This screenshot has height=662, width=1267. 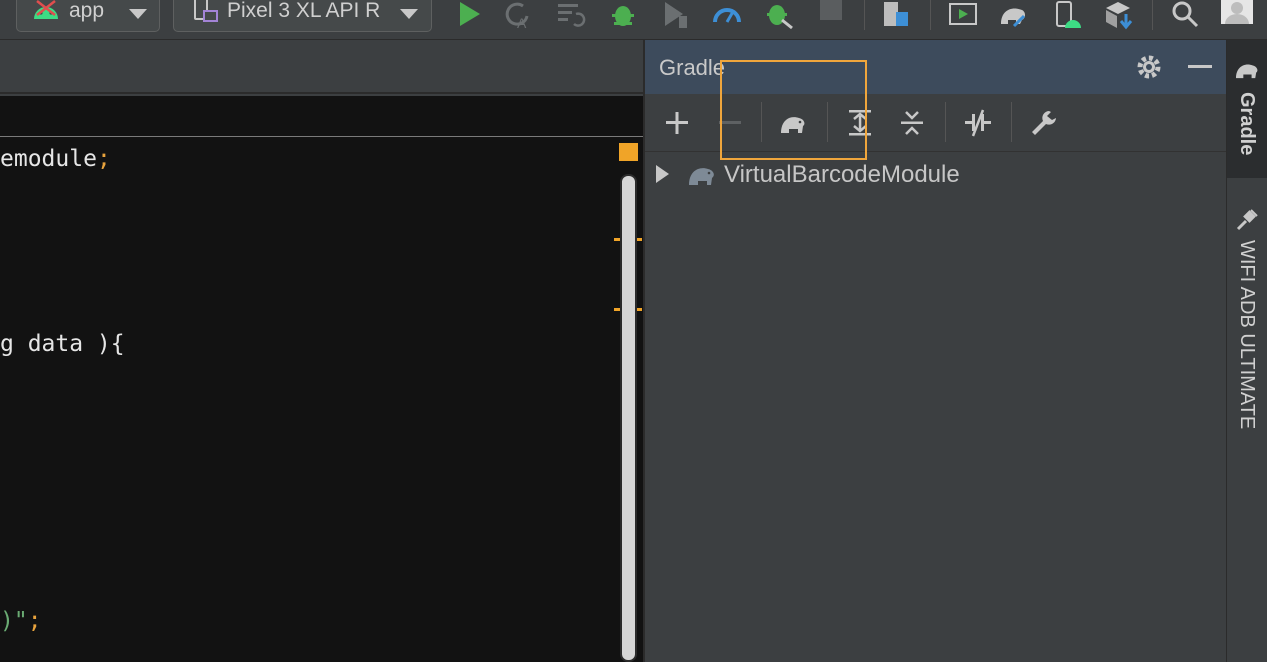 I want to click on code-text: emodule, so click(x=48, y=159).